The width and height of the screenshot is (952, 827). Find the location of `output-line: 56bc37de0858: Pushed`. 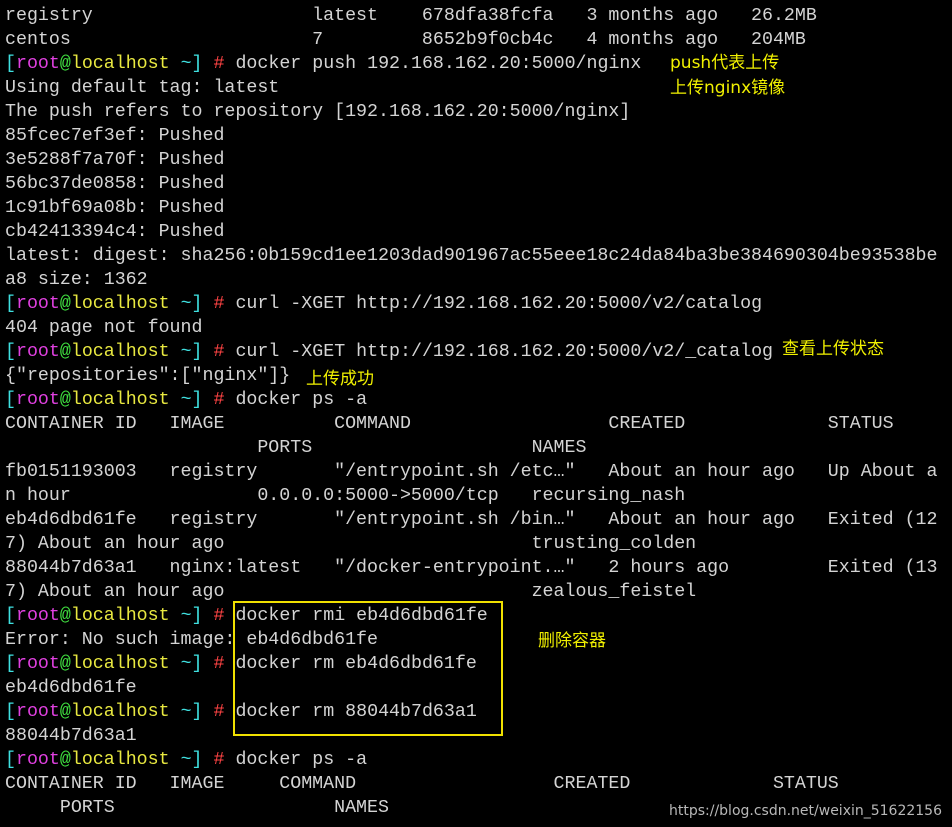

output-line: 56bc37de0858: Pushed is located at coordinates (471, 184).